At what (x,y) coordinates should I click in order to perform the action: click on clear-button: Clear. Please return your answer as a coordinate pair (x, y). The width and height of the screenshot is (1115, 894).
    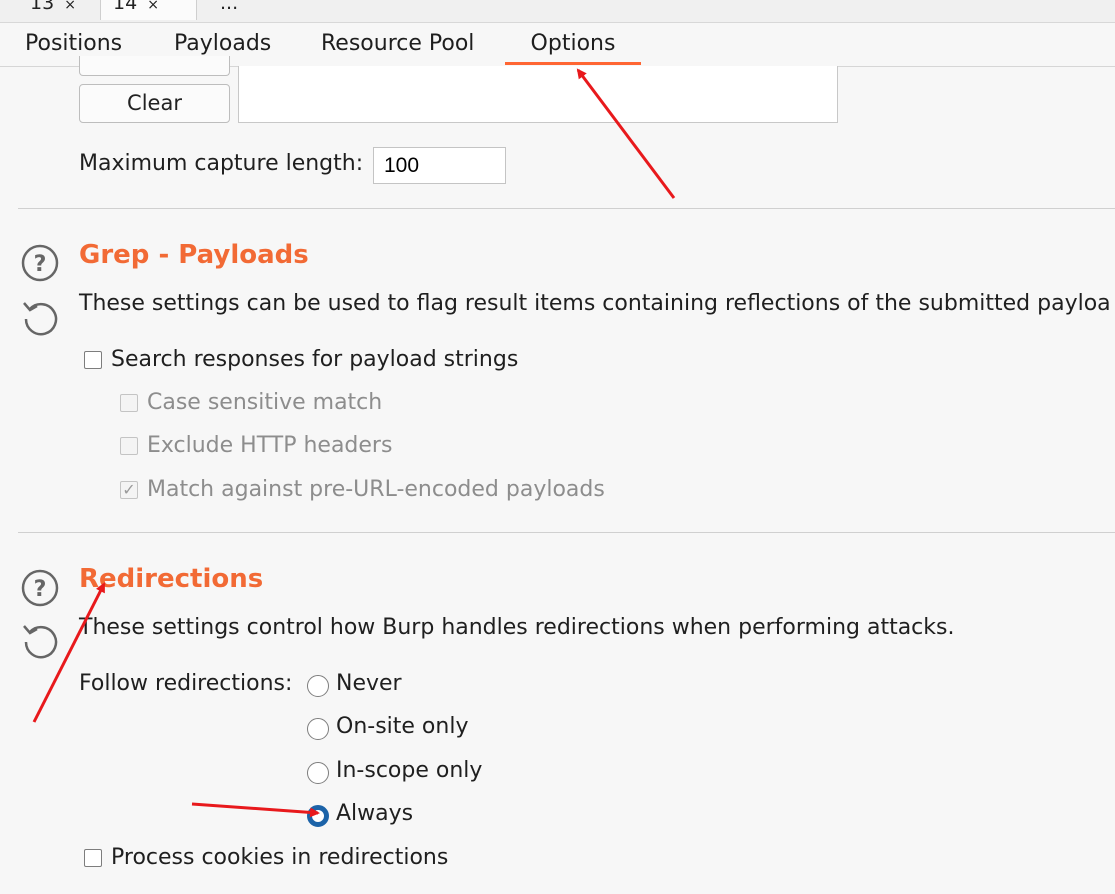
    Looking at the image, I should click on (154, 103).